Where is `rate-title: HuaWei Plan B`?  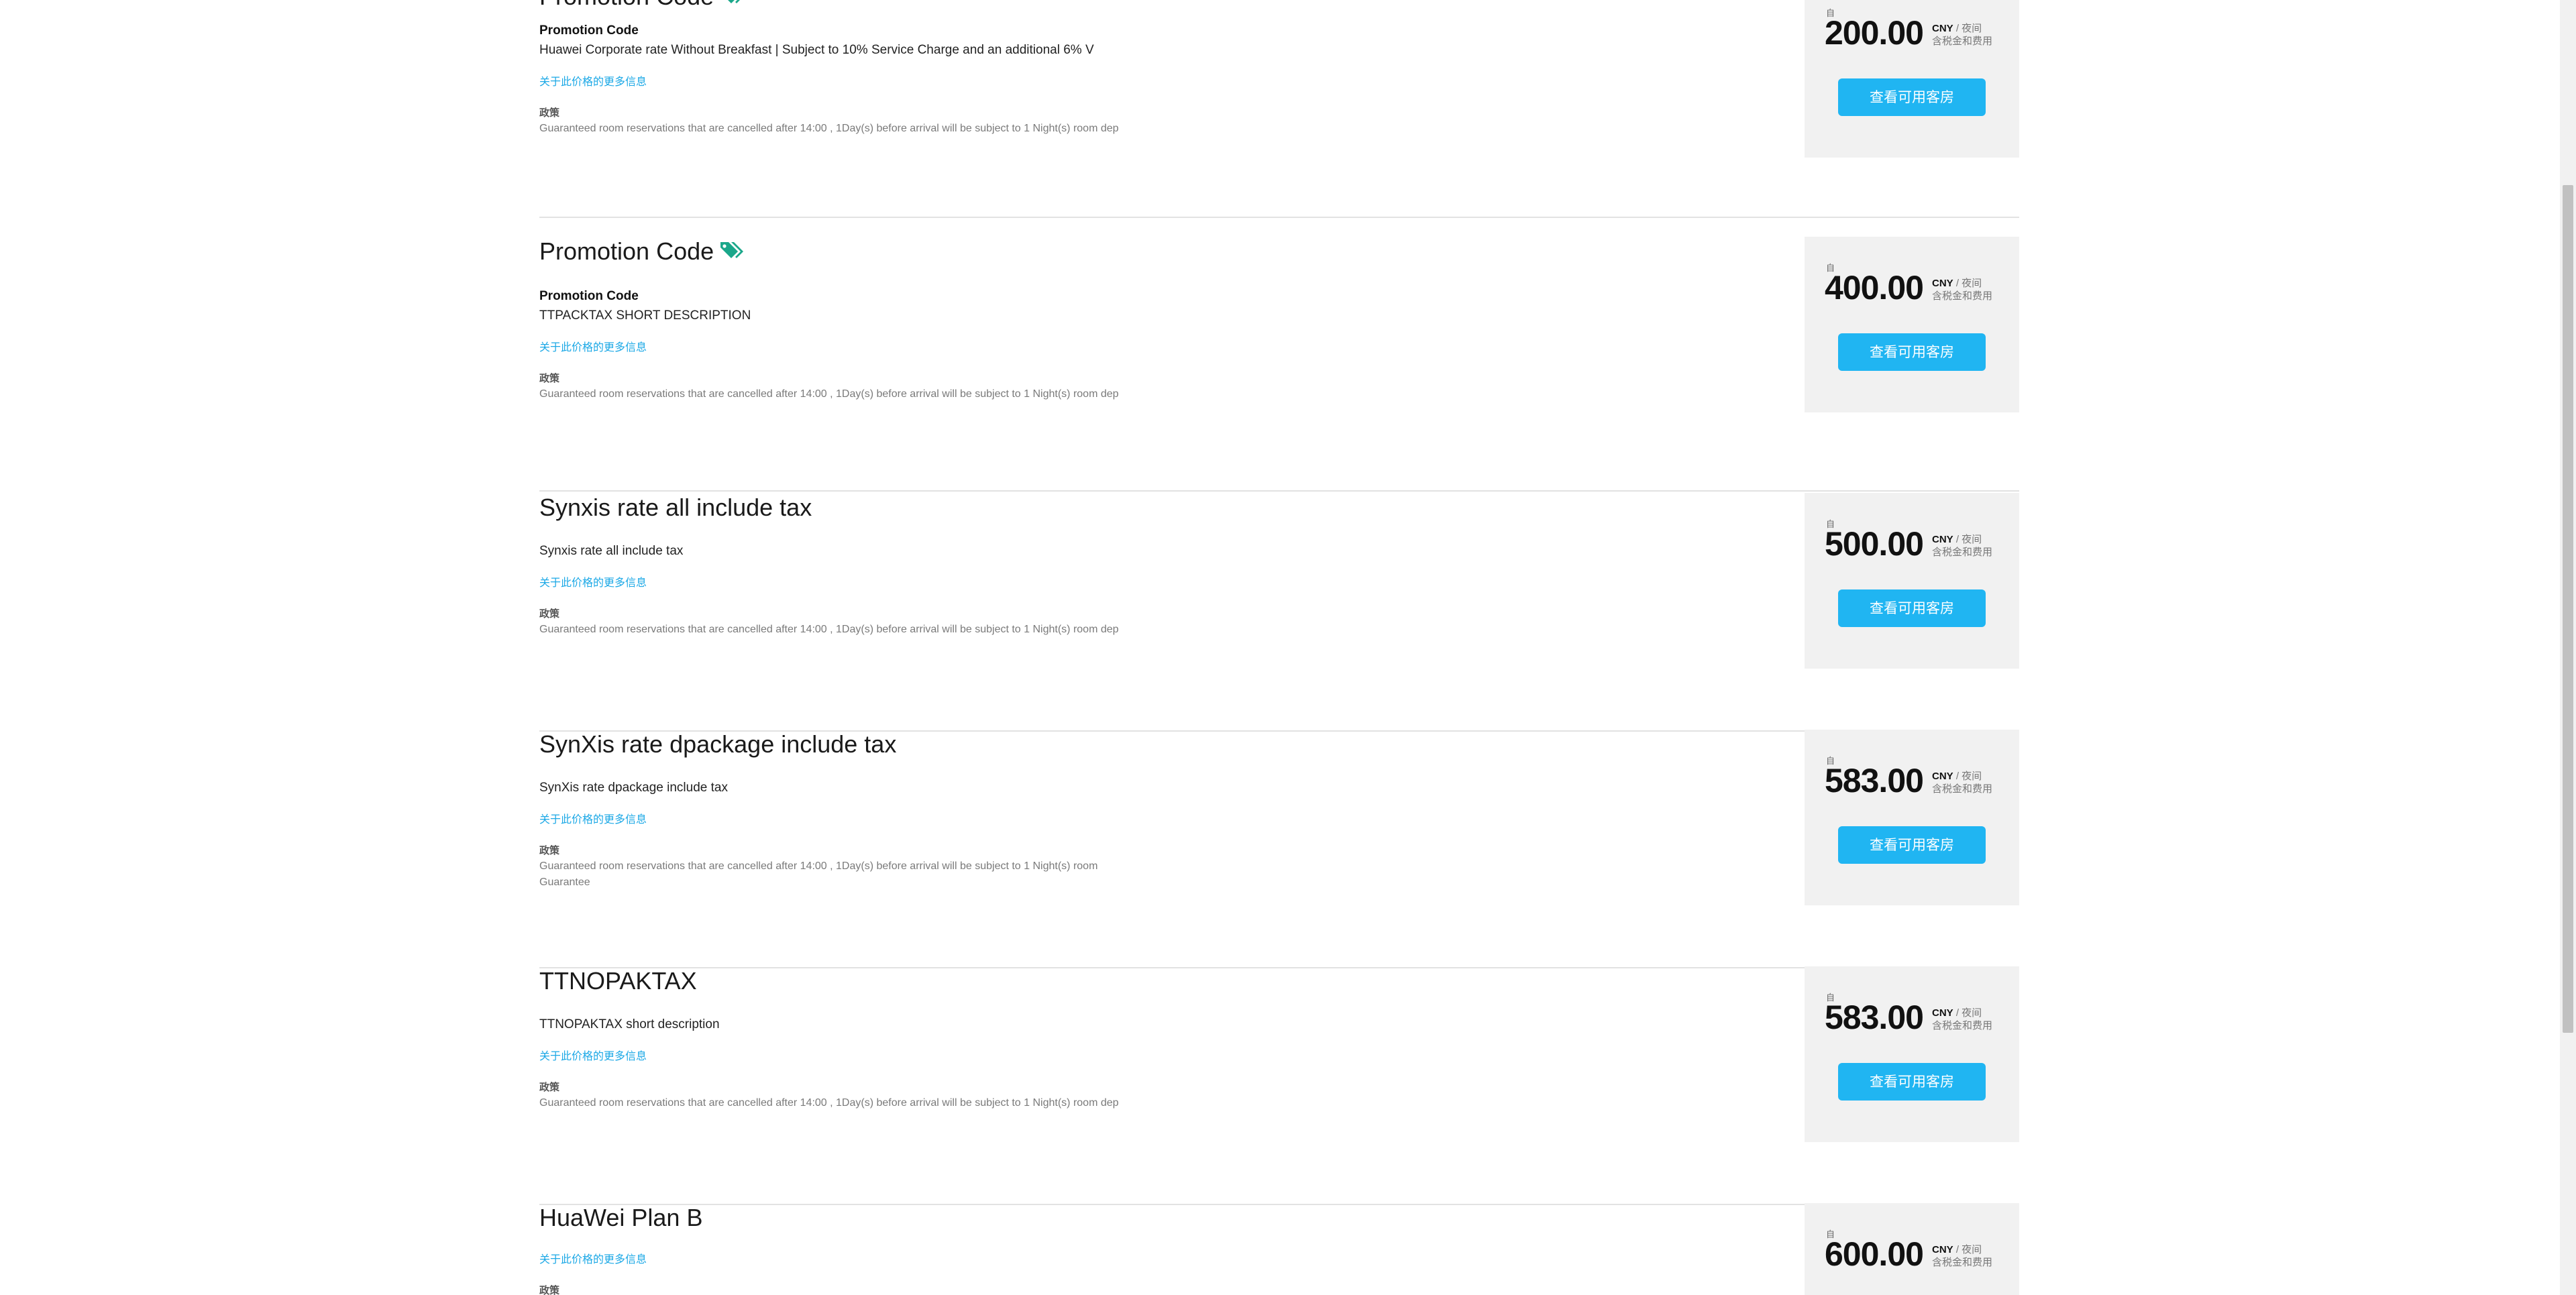 rate-title: HuaWei Plan B is located at coordinates (621, 1217).